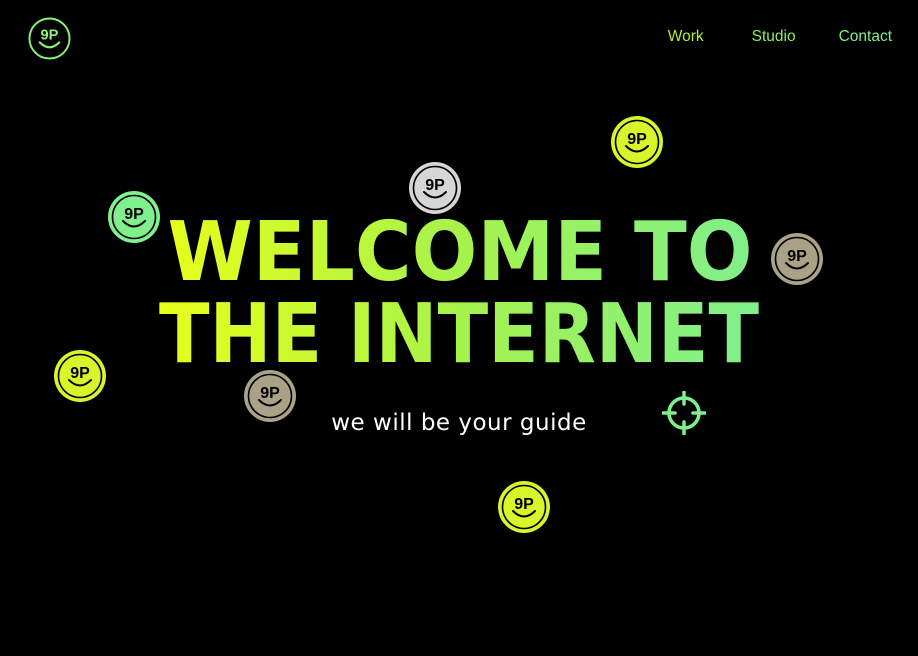 The image size is (918, 656). What do you see at coordinates (774, 37) in the screenshot?
I see `nav-link-studio: Studio` at bounding box center [774, 37].